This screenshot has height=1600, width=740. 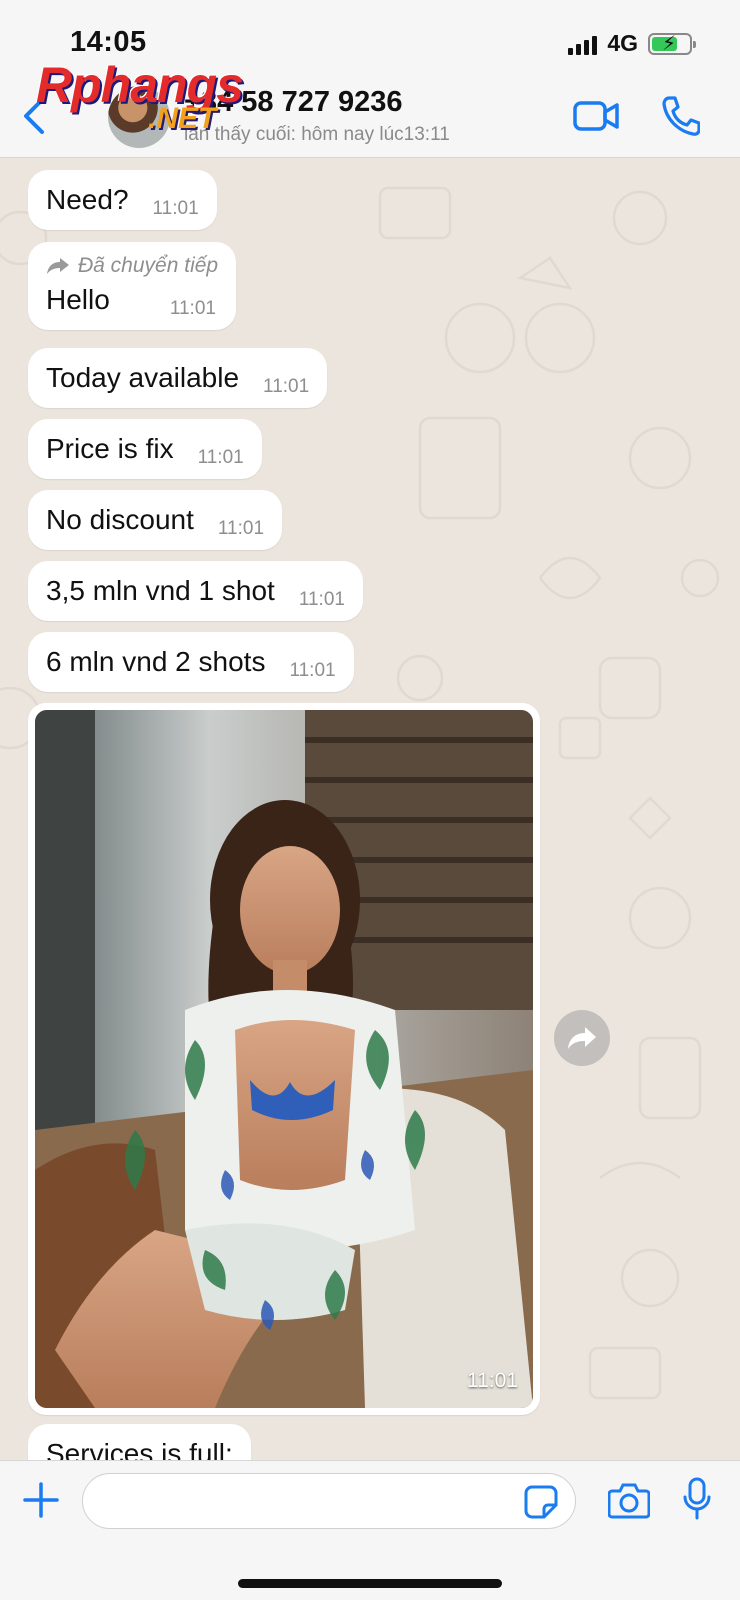 I want to click on message-bubble: No discount 11:01, so click(x=155, y=520).